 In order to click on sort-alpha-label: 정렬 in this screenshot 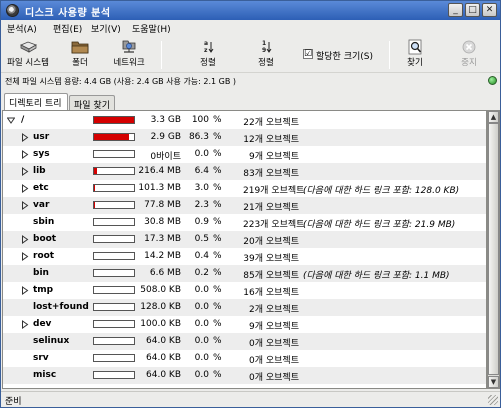, I will do `click(208, 63)`.